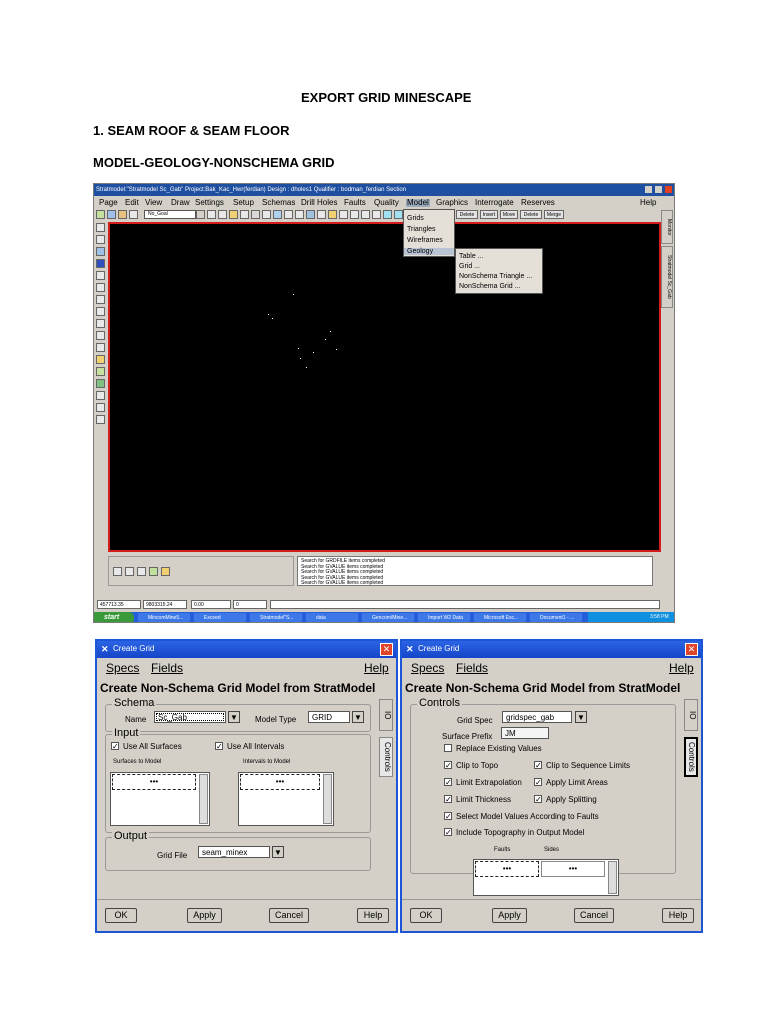 The height and width of the screenshot is (1024, 768). I want to click on check-icon, so click(141, 571).